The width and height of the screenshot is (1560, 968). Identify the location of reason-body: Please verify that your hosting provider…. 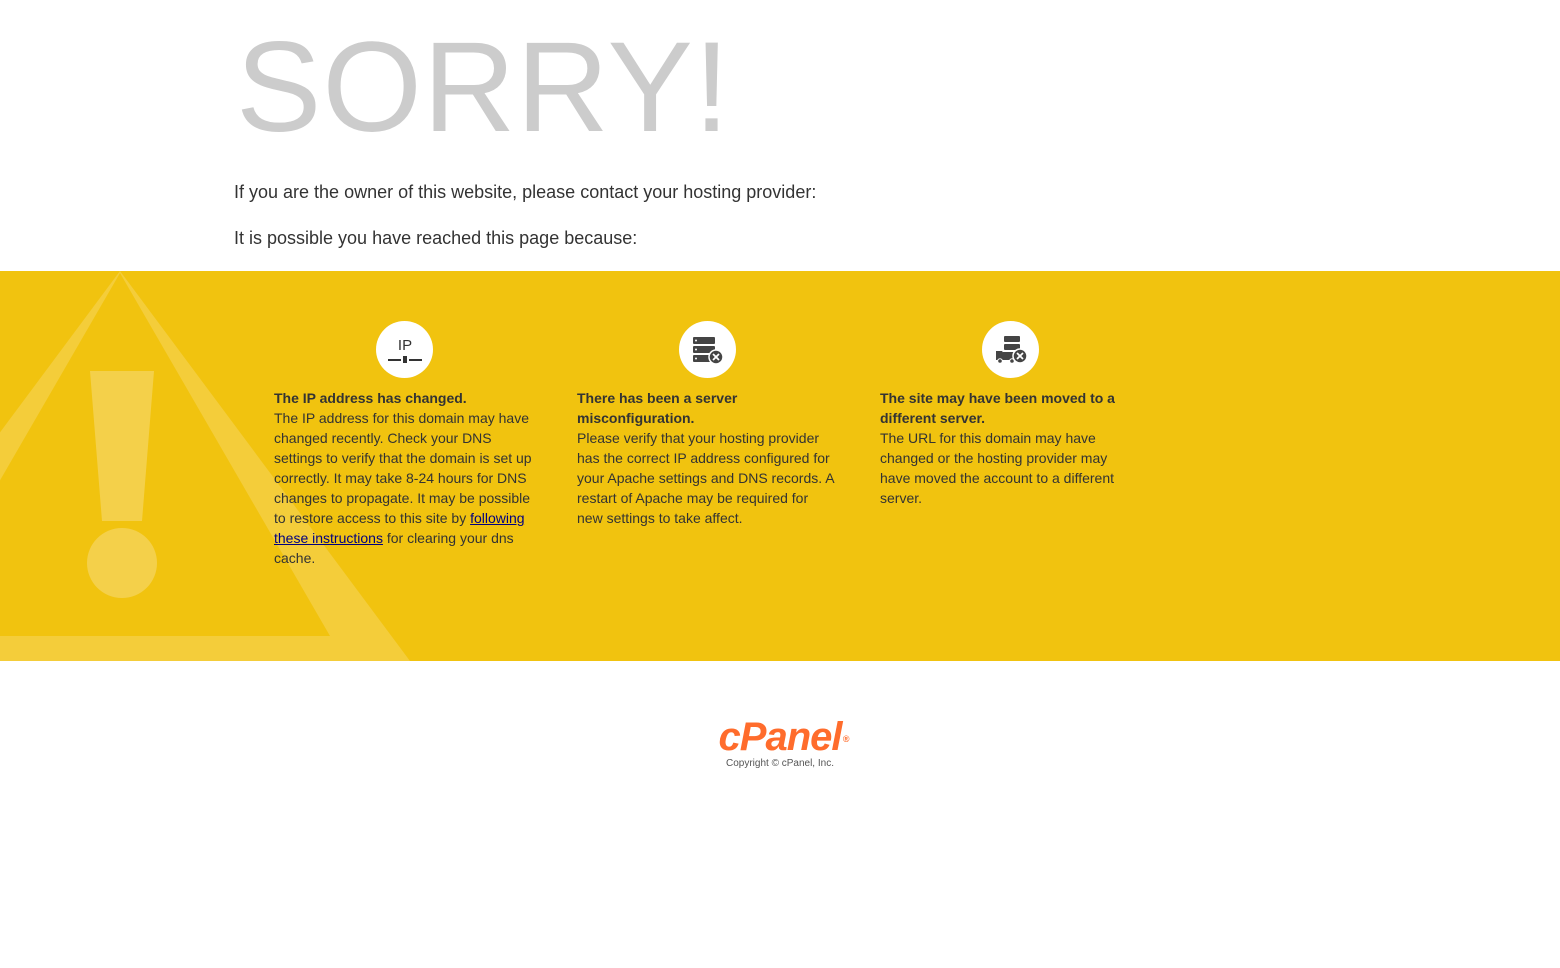
(705, 478).